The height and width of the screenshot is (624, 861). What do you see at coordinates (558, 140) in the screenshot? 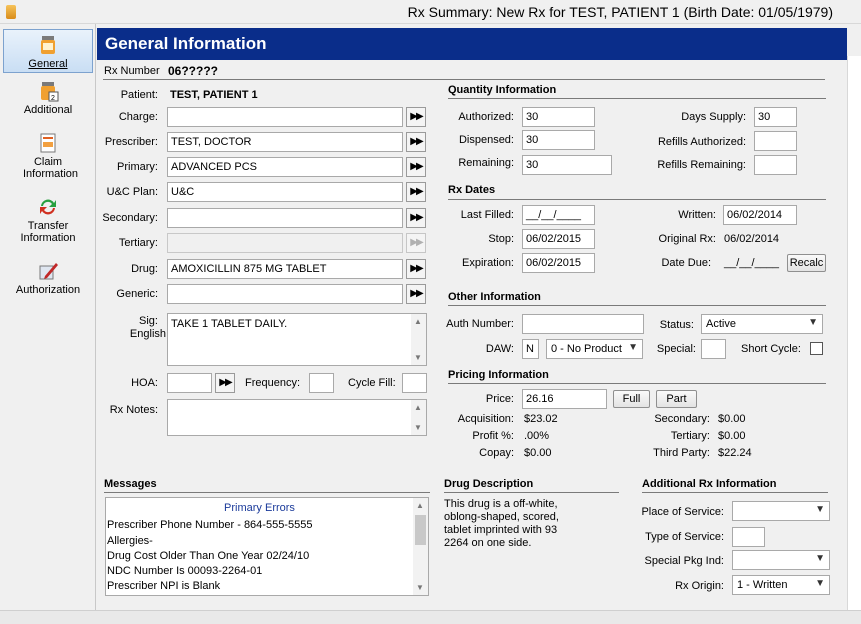
I see `dispensed-input: 30` at bounding box center [558, 140].